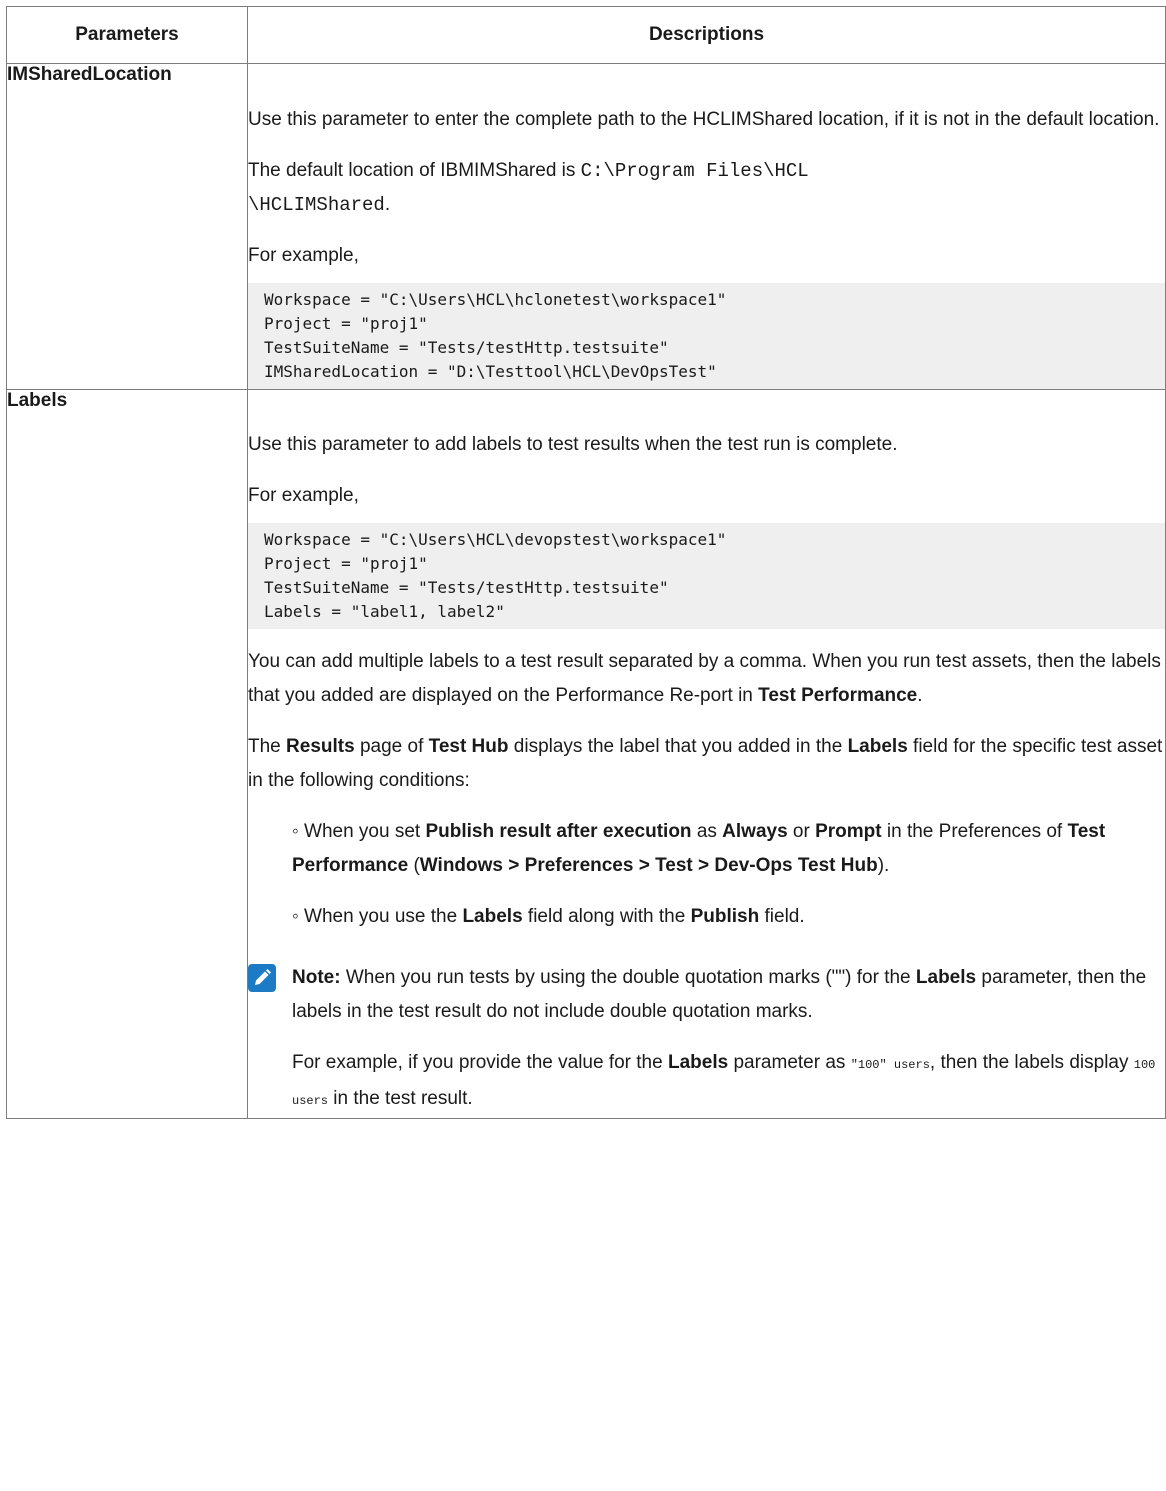 The width and height of the screenshot is (1166, 1491). I want to click on pencil-icon, so click(262, 978).